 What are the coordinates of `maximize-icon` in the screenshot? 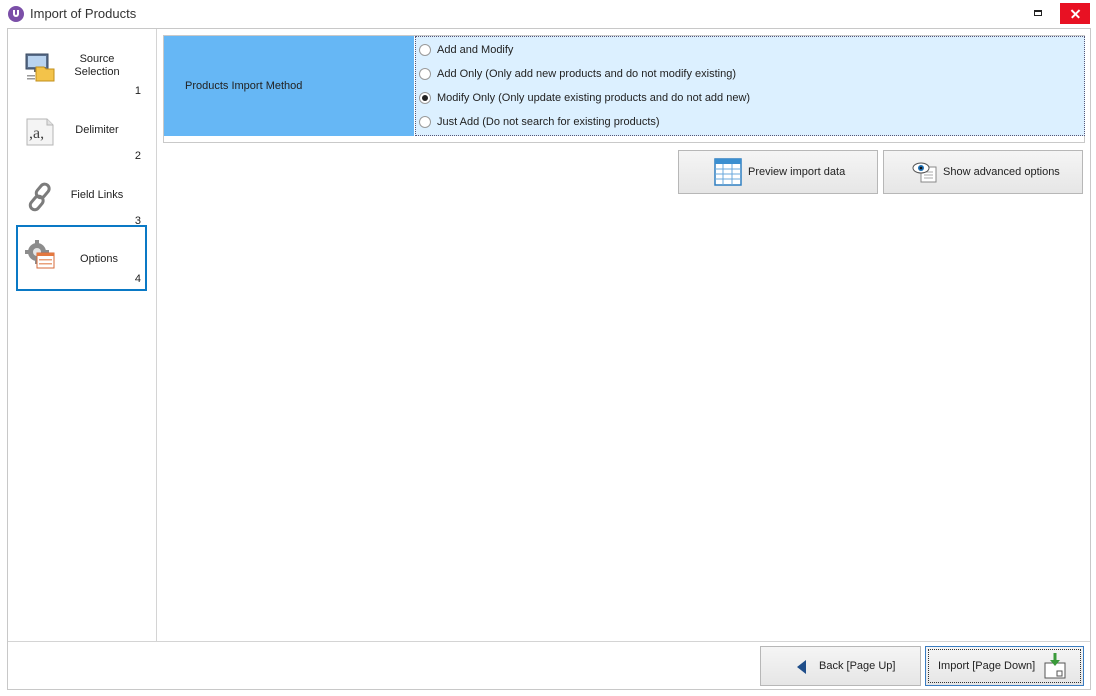 It's located at (1038, 13).